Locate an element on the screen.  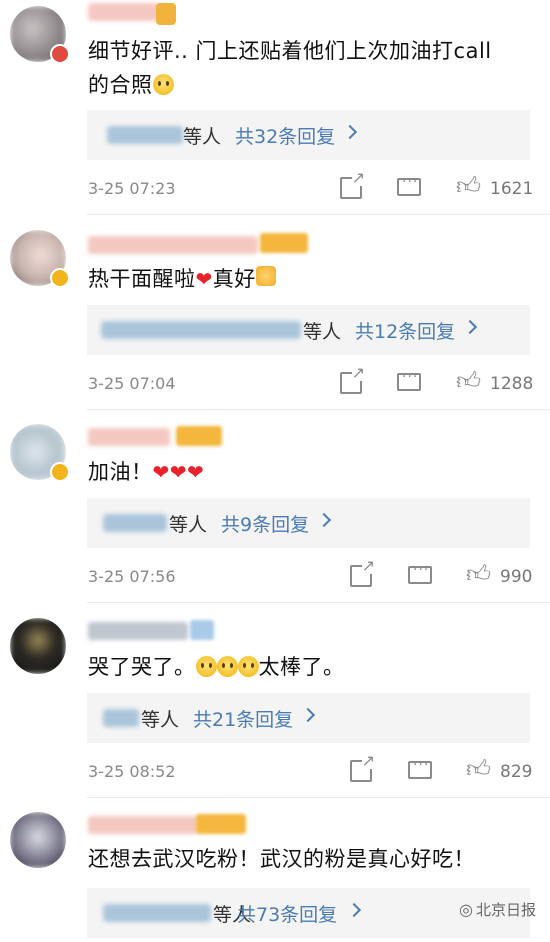
reply-count-link: 共73条回复 is located at coordinates (287, 913).